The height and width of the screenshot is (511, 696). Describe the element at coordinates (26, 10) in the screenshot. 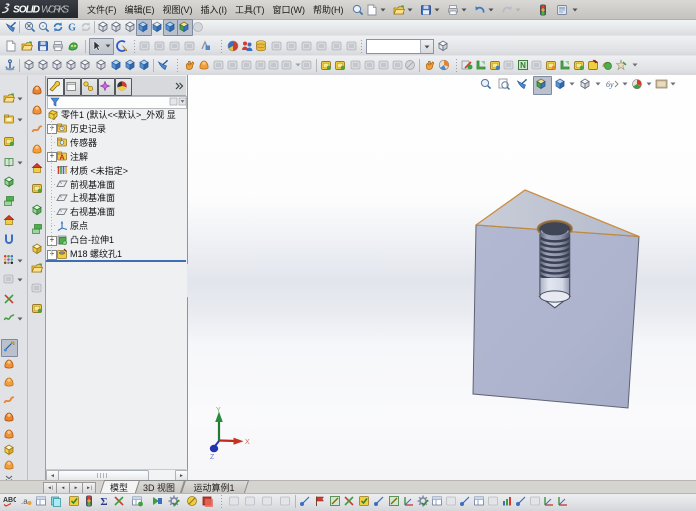

I see `svg-text: SOLID` at that location.